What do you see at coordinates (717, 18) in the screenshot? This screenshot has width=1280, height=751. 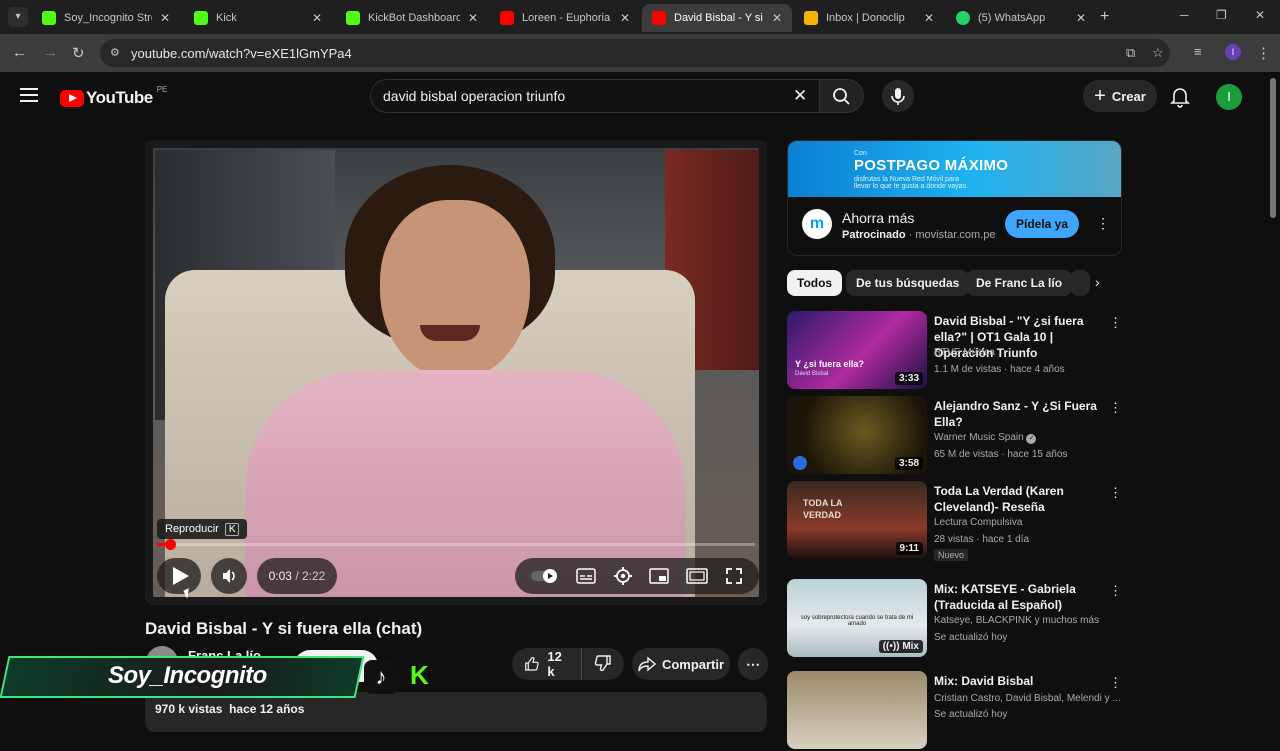 I see `browser-tab-active: David Bisbal - Y si fue ✕` at bounding box center [717, 18].